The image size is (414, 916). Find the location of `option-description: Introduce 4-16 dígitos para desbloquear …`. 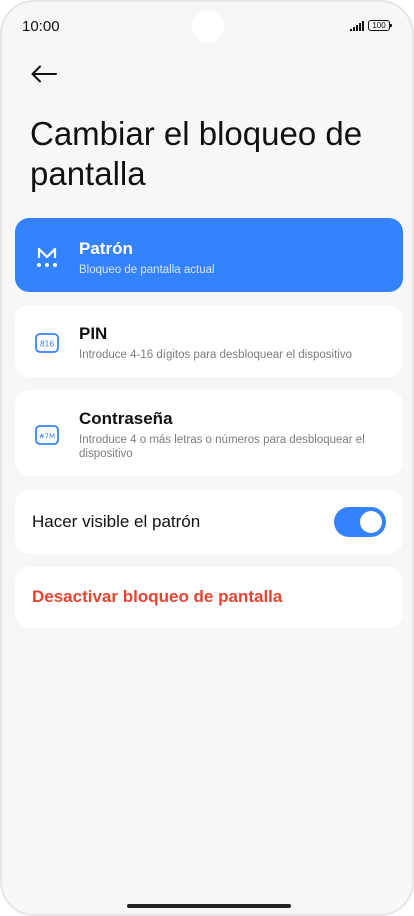

option-description: Introduce 4-16 dígitos para desbloquear … is located at coordinates (215, 355).